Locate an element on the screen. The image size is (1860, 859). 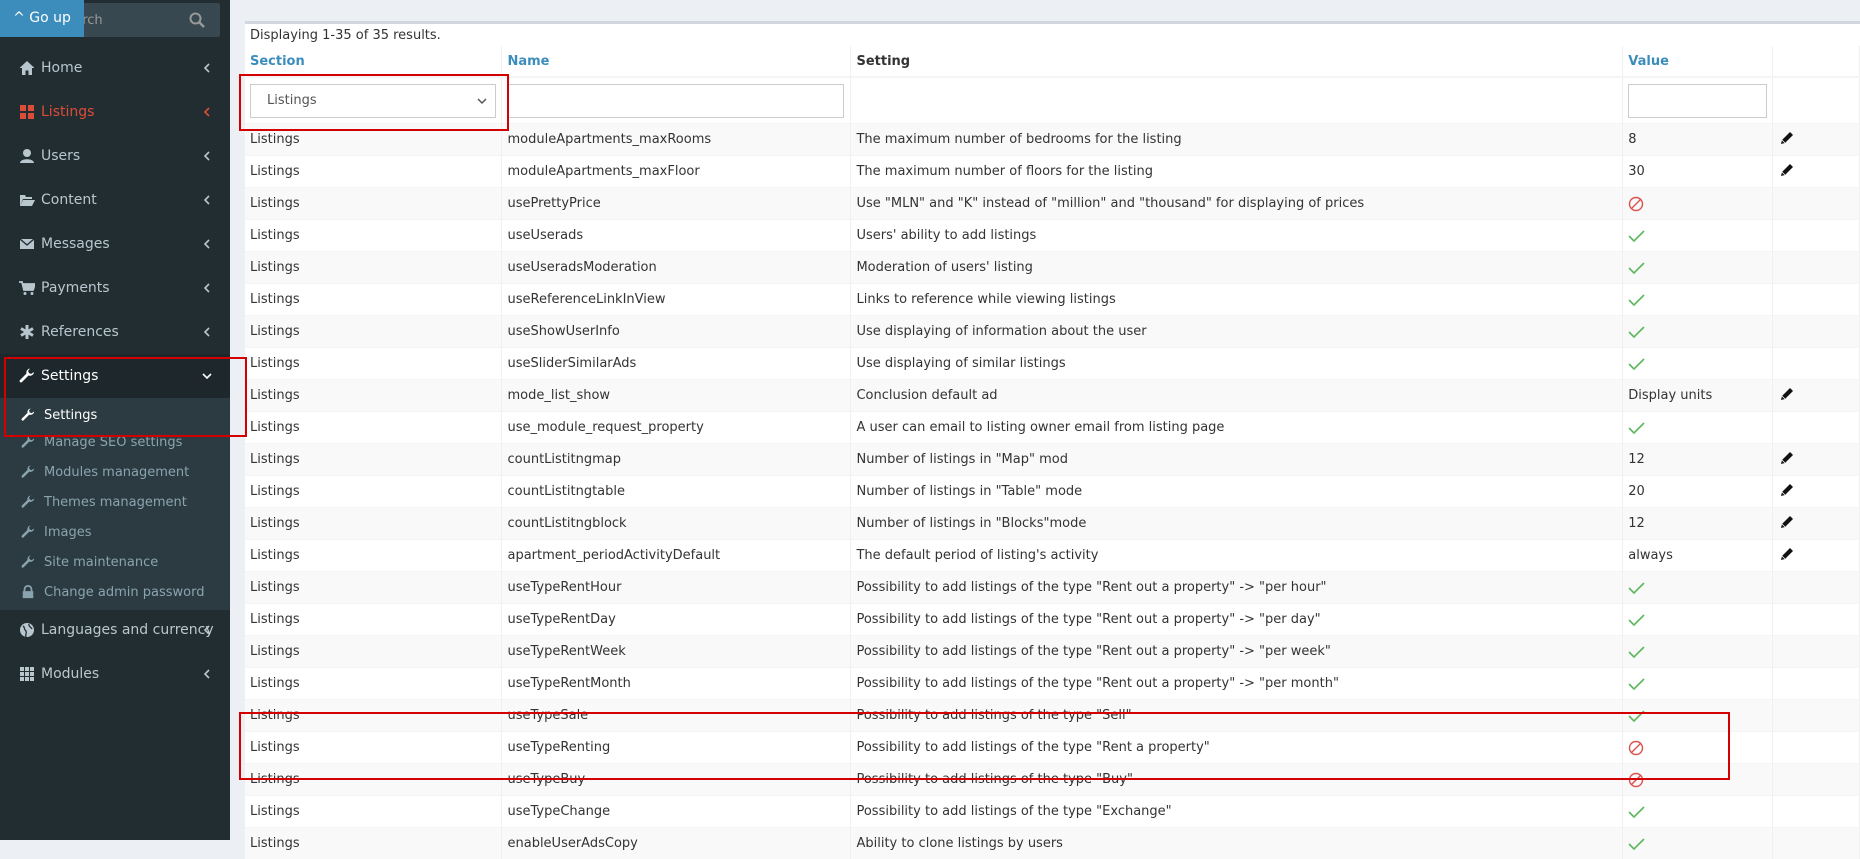
sub-item-label: Site maintenance is located at coordinates (101, 563).